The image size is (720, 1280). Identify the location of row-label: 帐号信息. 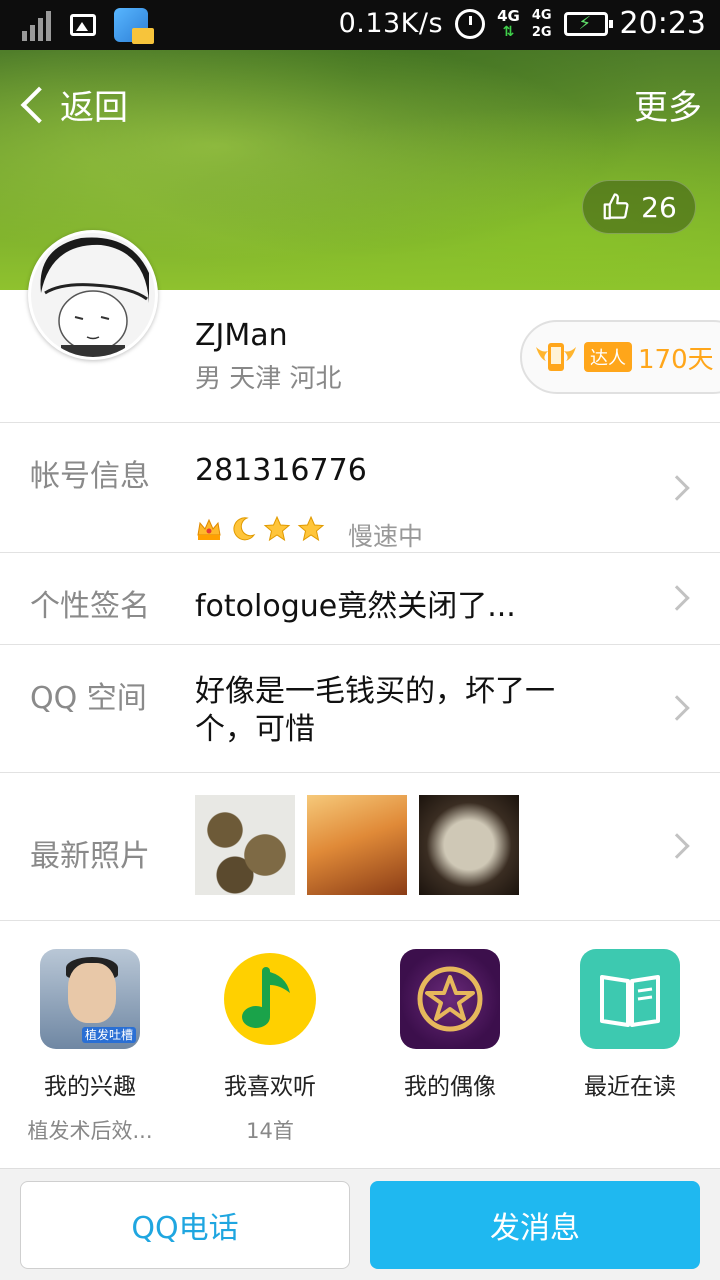
(90, 476).